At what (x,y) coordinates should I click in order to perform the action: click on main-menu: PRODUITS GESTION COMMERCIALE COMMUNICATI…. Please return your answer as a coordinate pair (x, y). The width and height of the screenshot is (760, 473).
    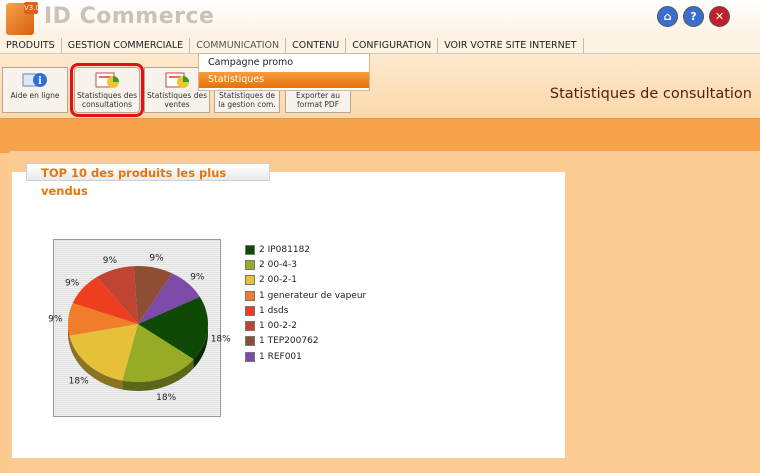
    Looking at the image, I should click on (380, 46).